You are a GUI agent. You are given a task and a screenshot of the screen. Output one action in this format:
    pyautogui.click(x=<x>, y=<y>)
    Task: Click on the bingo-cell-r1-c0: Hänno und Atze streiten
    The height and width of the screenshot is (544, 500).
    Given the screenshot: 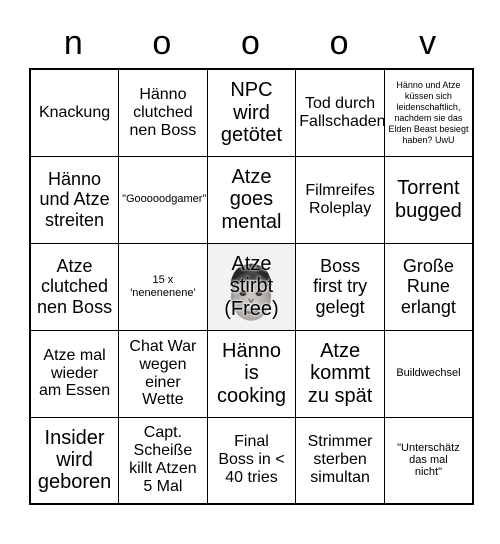 What is the action you would take?
    pyautogui.click(x=74, y=199)
    